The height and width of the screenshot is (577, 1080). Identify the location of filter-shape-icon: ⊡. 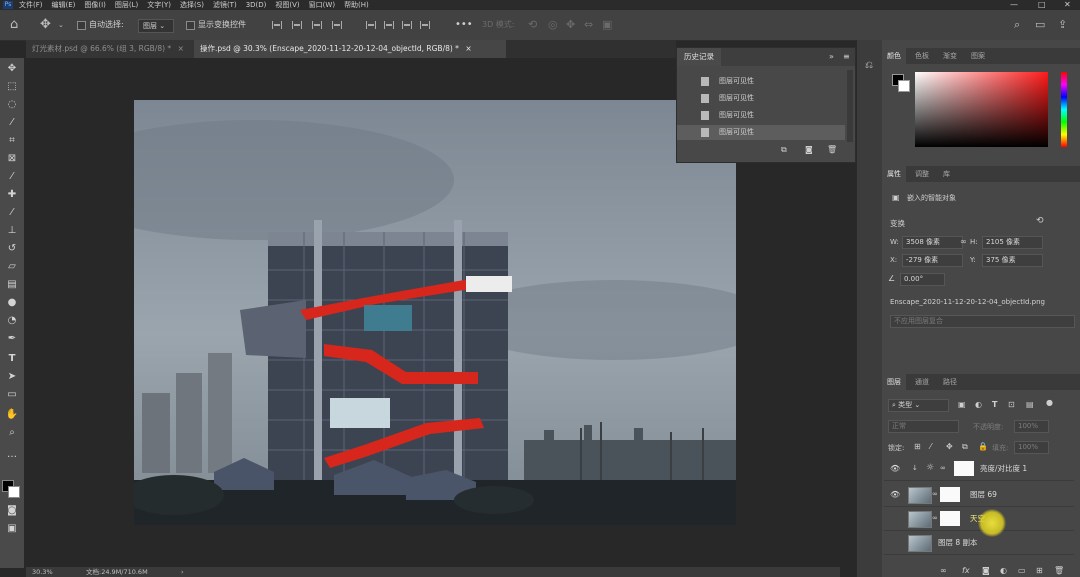
(1011, 404).